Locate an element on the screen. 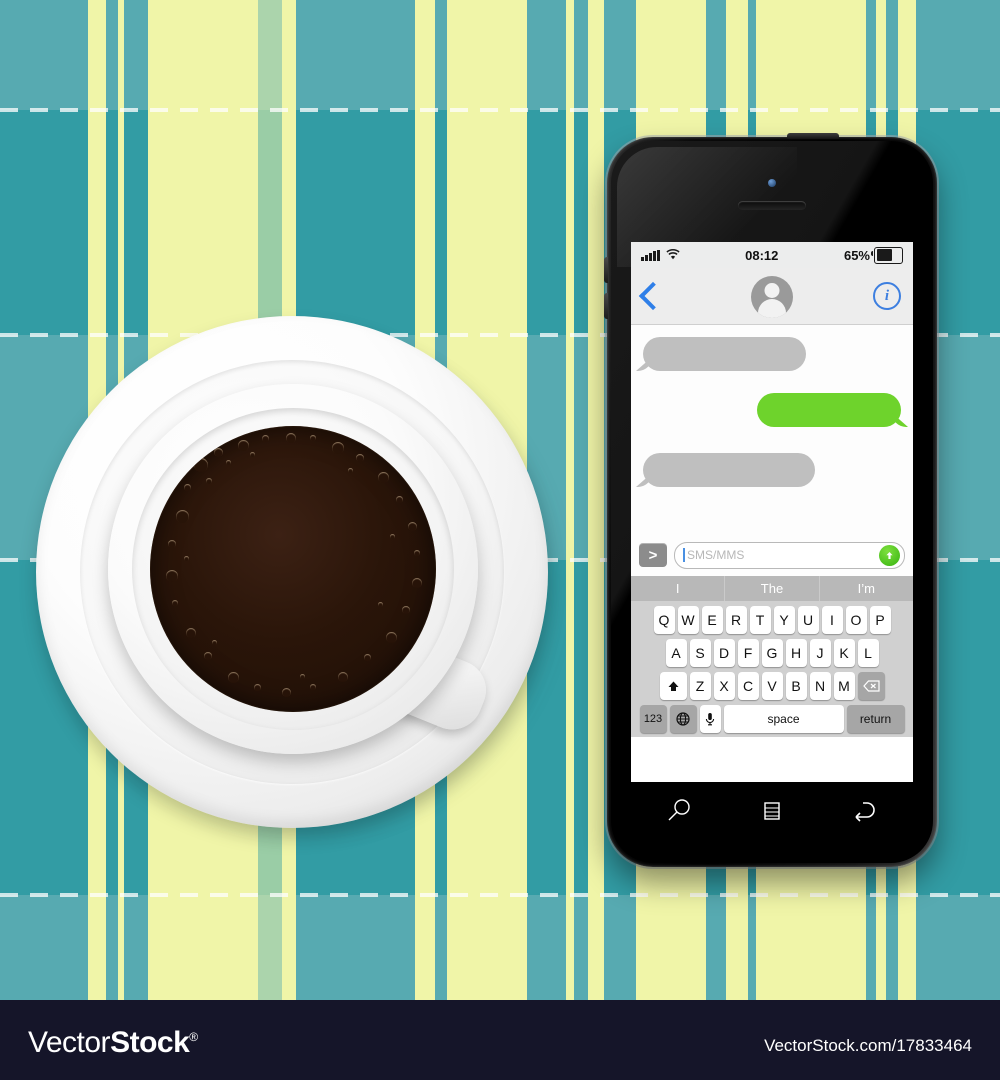  sms-placeholder: SMS/MMS is located at coordinates (716, 555).